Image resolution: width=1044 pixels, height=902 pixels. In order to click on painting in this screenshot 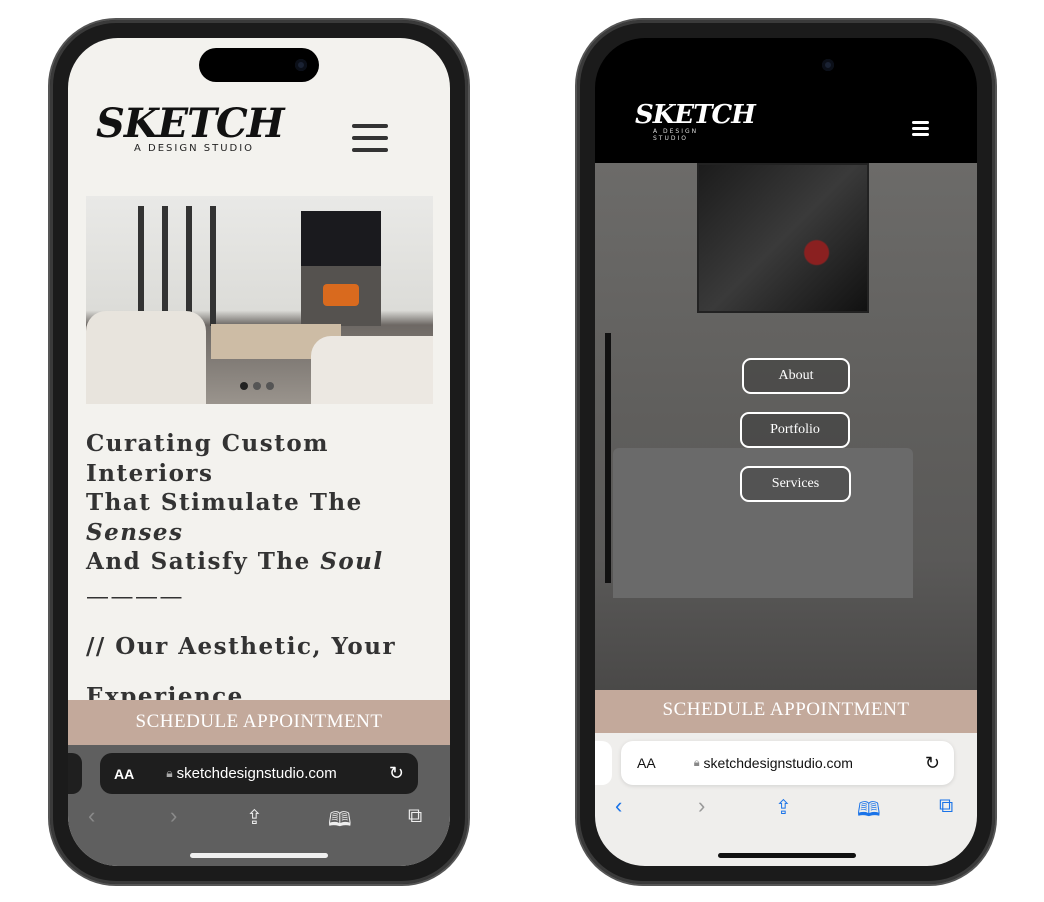, I will do `click(783, 238)`.